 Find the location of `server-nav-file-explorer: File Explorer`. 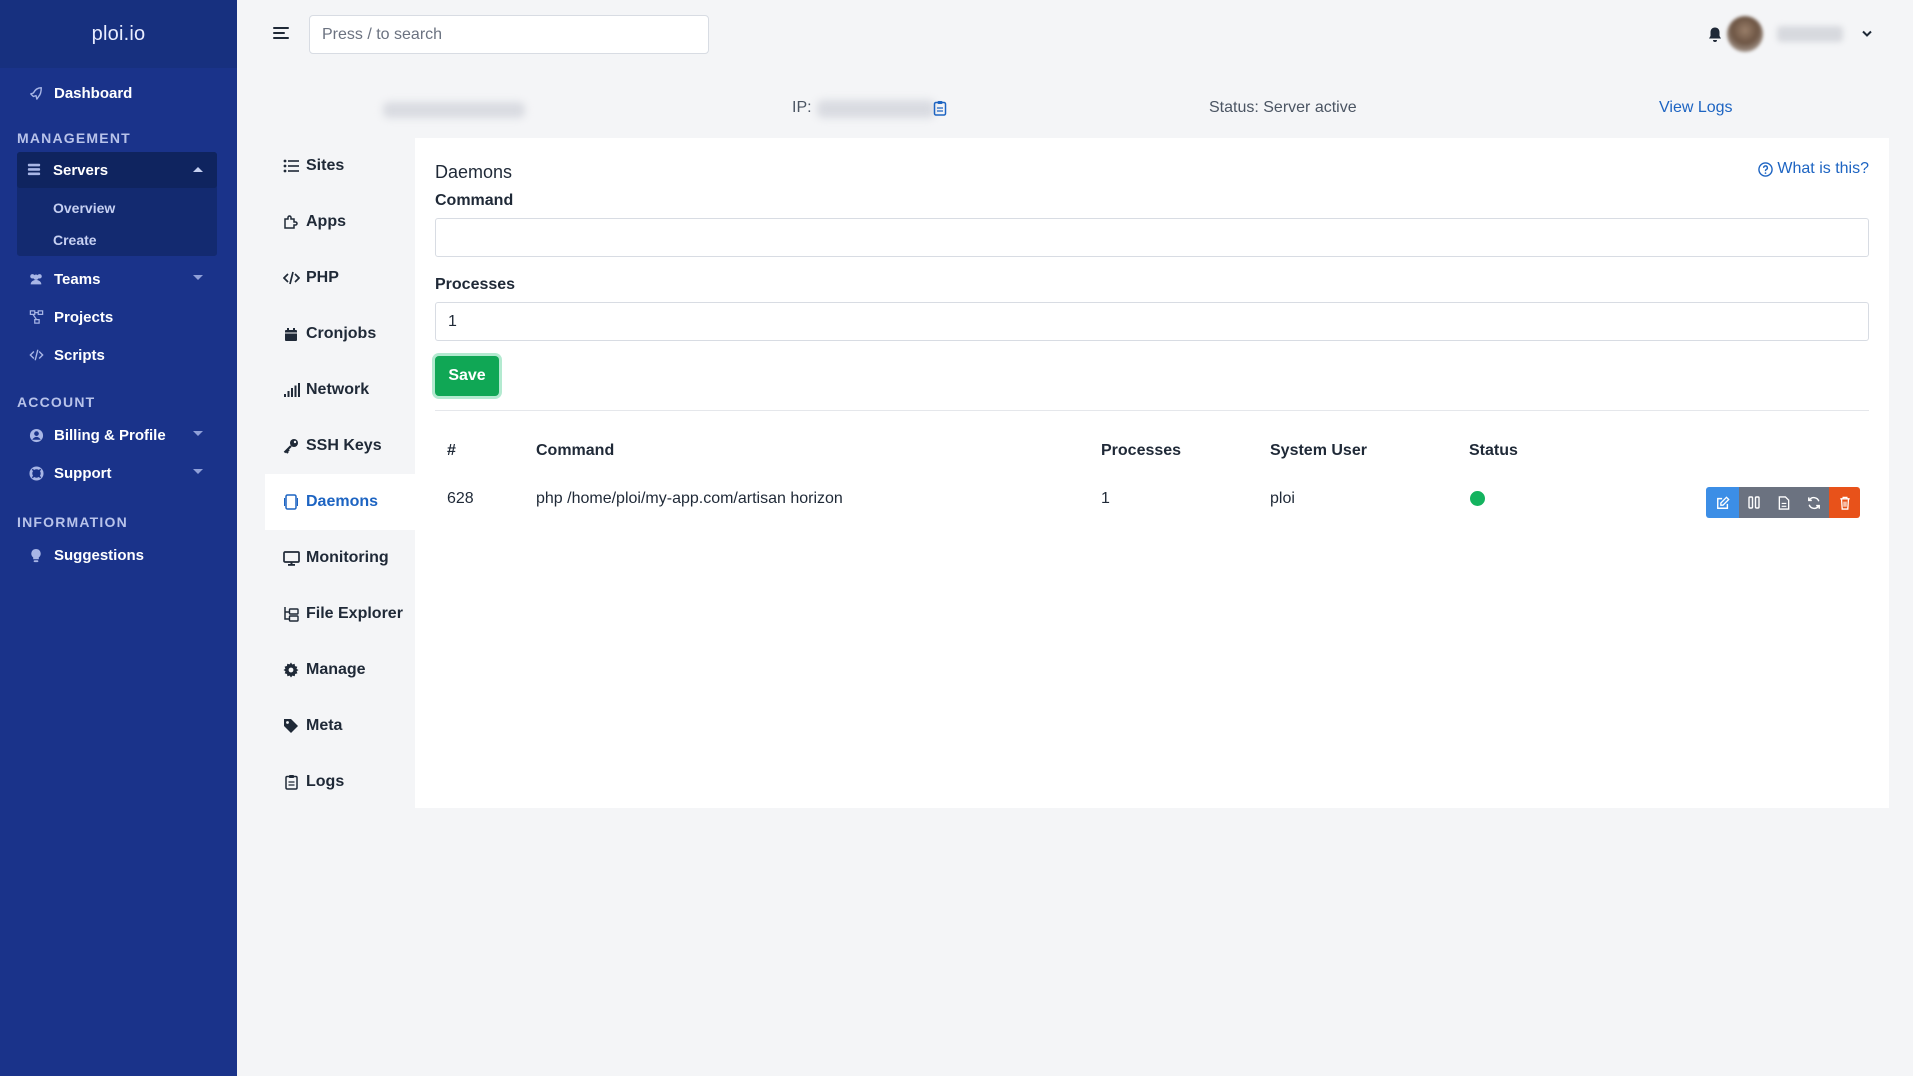

server-nav-file-explorer: File Explorer is located at coordinates (340, 614).